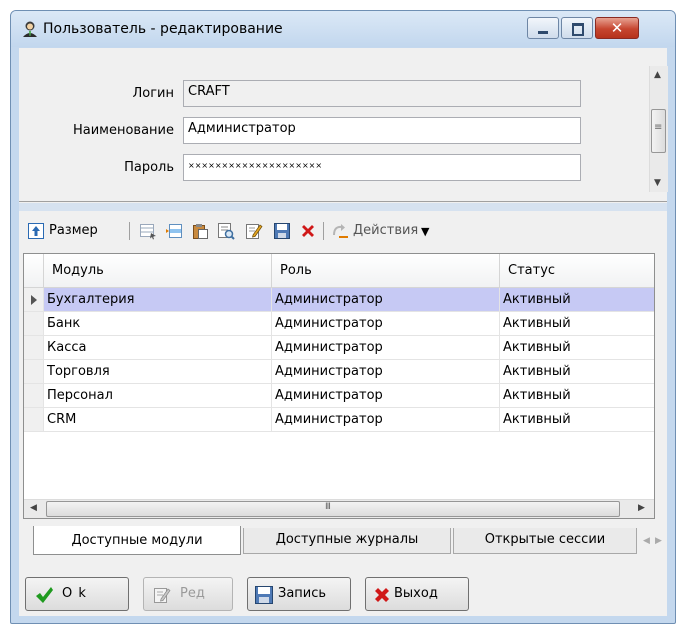 The height and width of the screenshot is (632, 686). Describe the element at coordinates (382, 93) in the screenshot. I see `login-field: CRAFT` at that location.